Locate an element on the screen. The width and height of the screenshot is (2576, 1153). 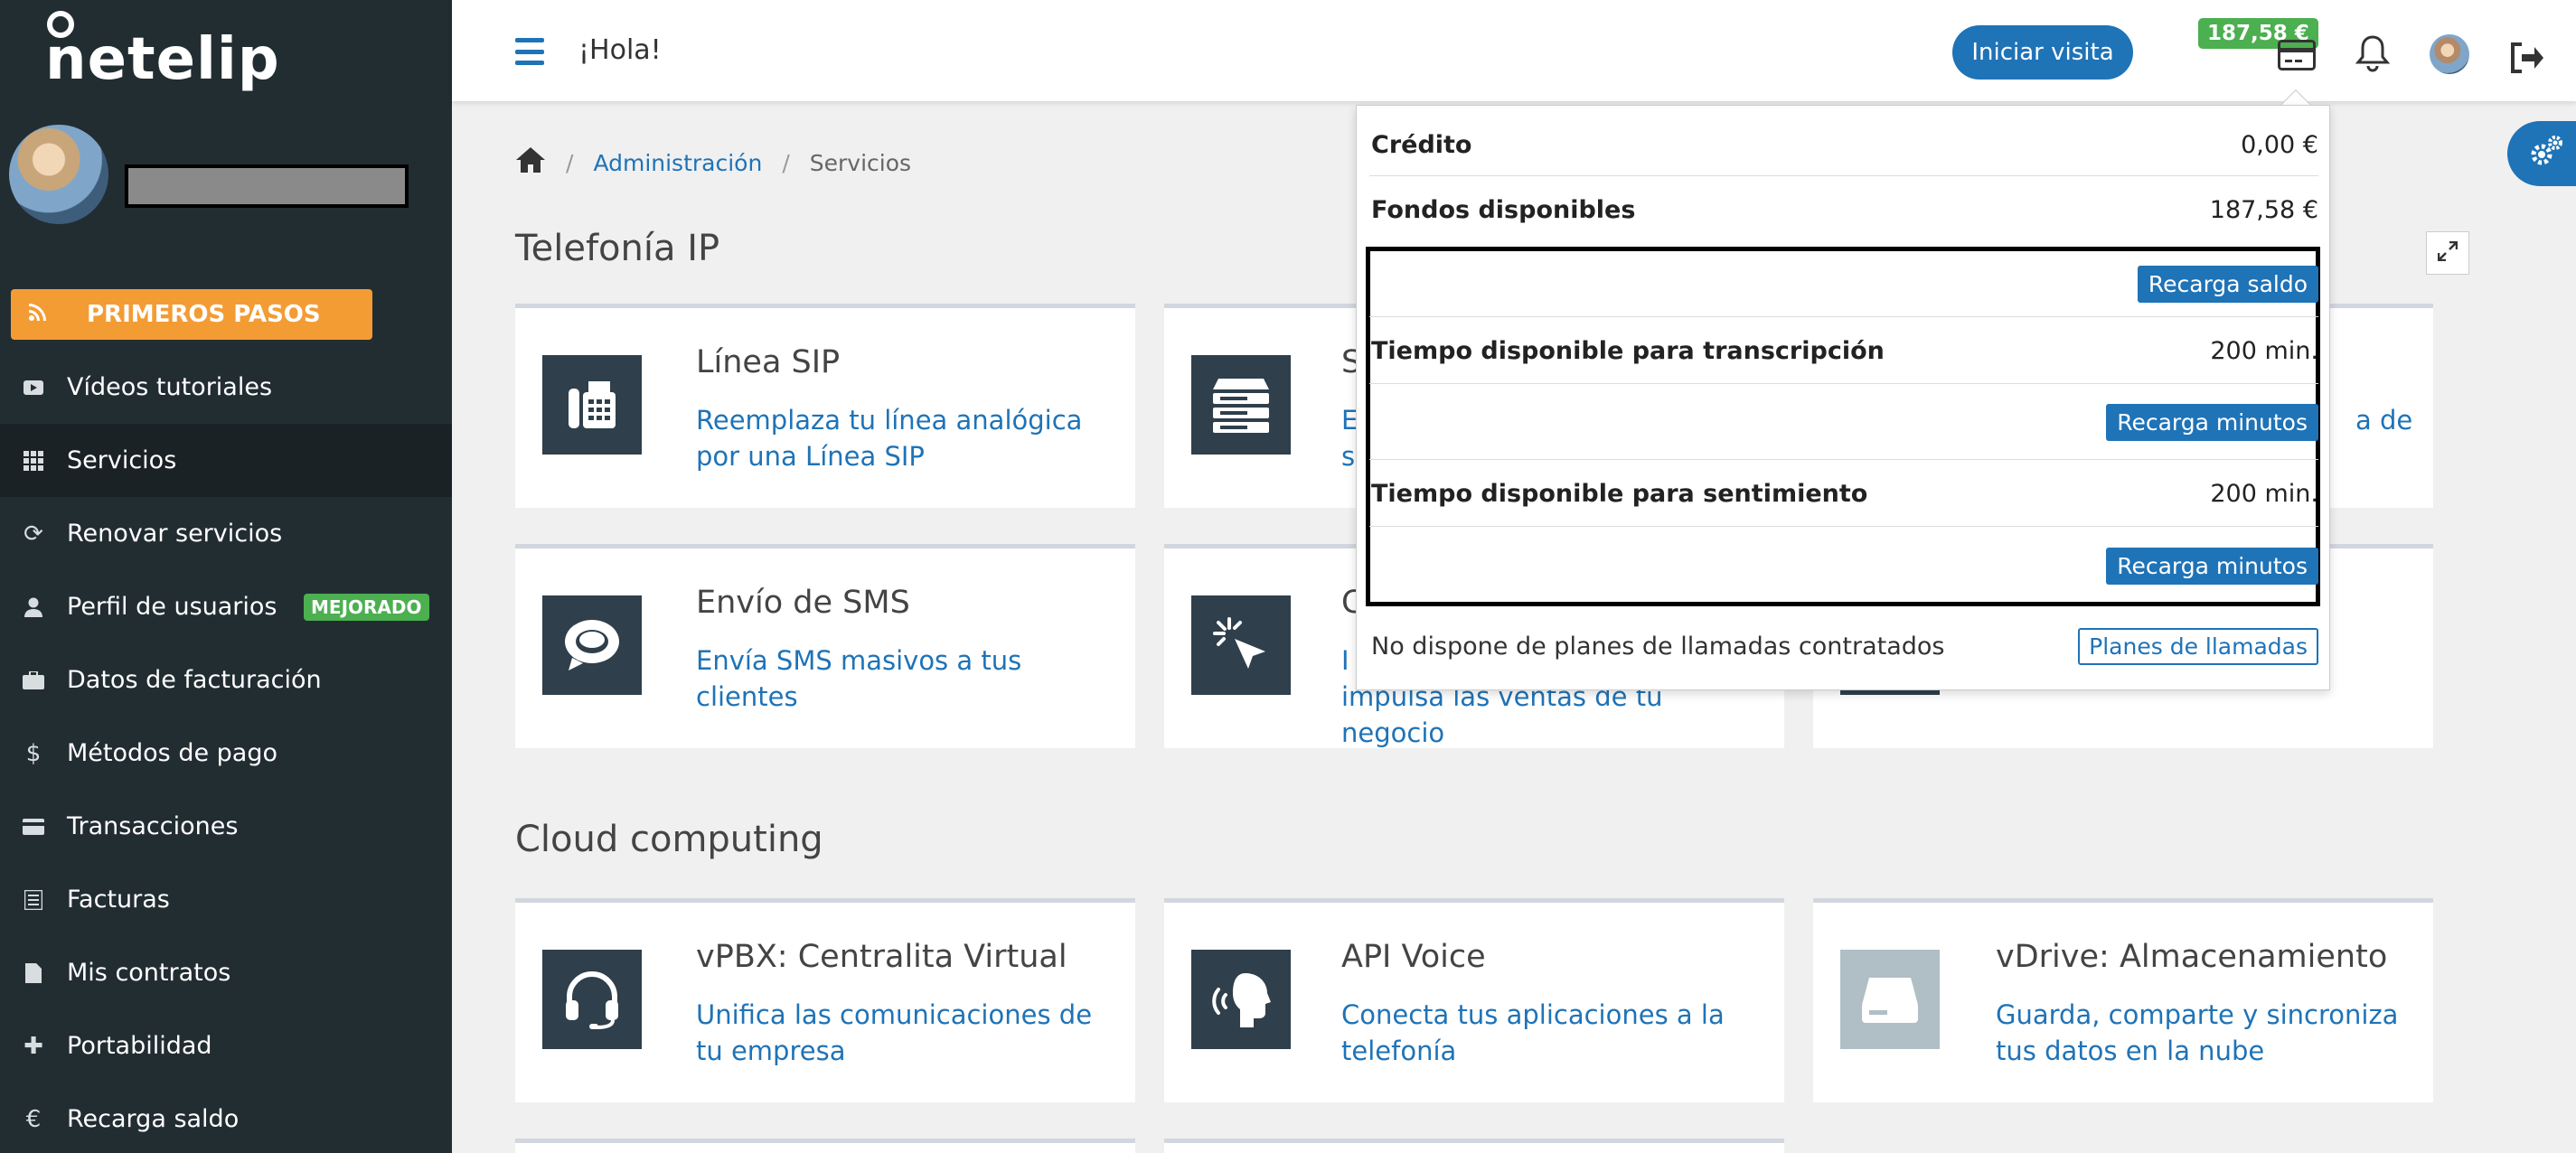
sidebar-item-videos: Vídeos tutoriales is located at coordinates (226, 387).